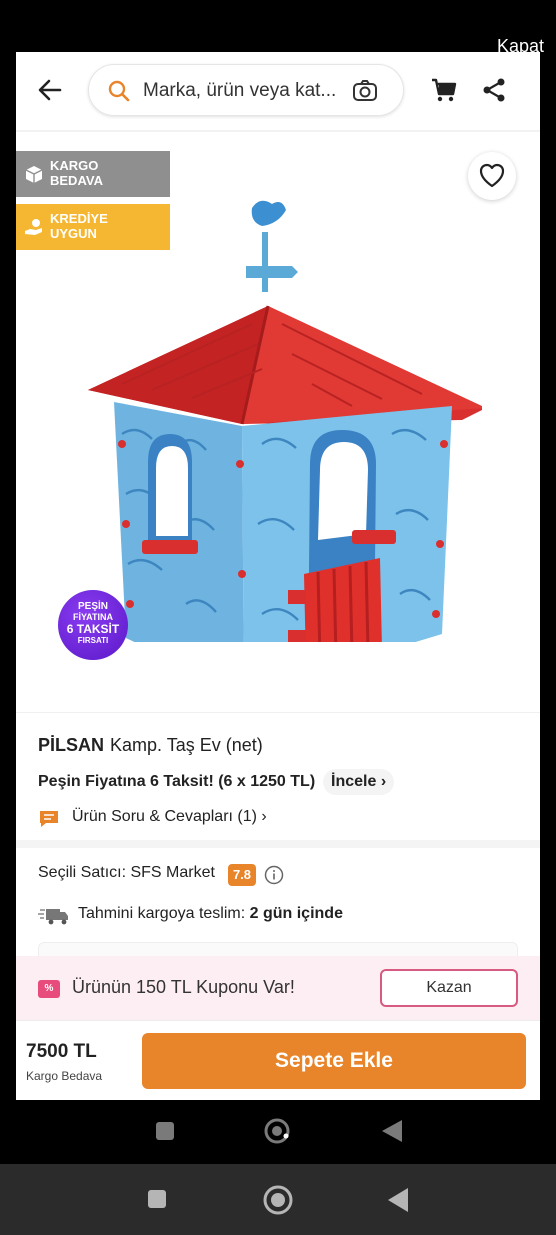 This screenshot has width=556, height=1235. I want to click on promo-line-3: 6 TAKSİT, so click(93, 629).